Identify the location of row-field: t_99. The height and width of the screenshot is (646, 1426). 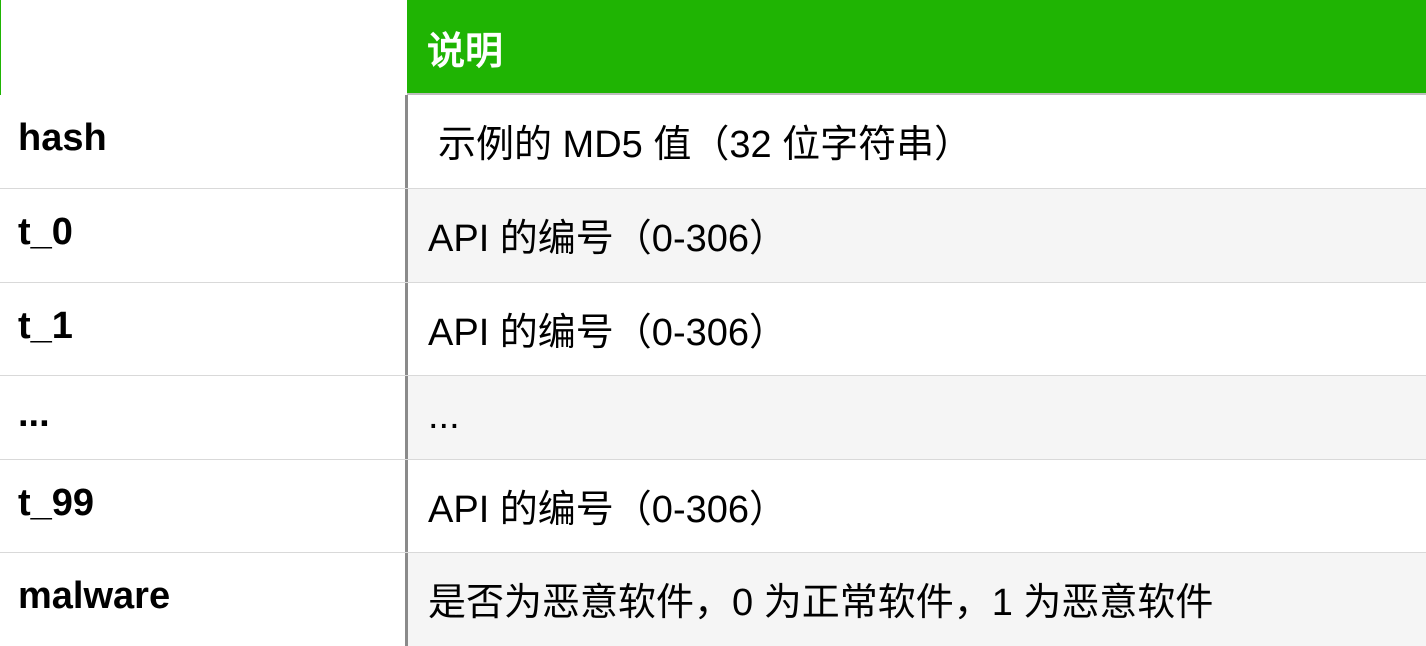
(202, 506).